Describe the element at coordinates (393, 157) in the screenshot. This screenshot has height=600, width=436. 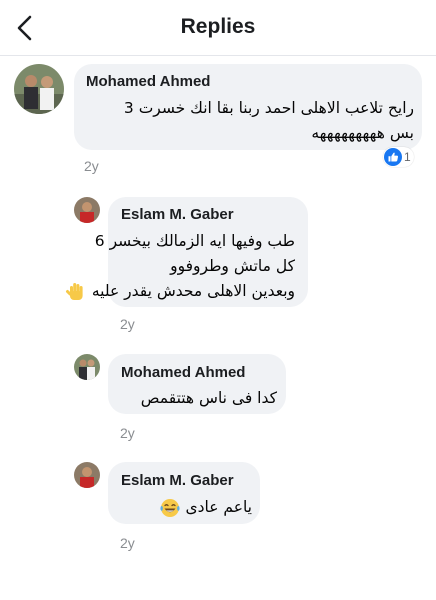
I see `like-icon` at that location.